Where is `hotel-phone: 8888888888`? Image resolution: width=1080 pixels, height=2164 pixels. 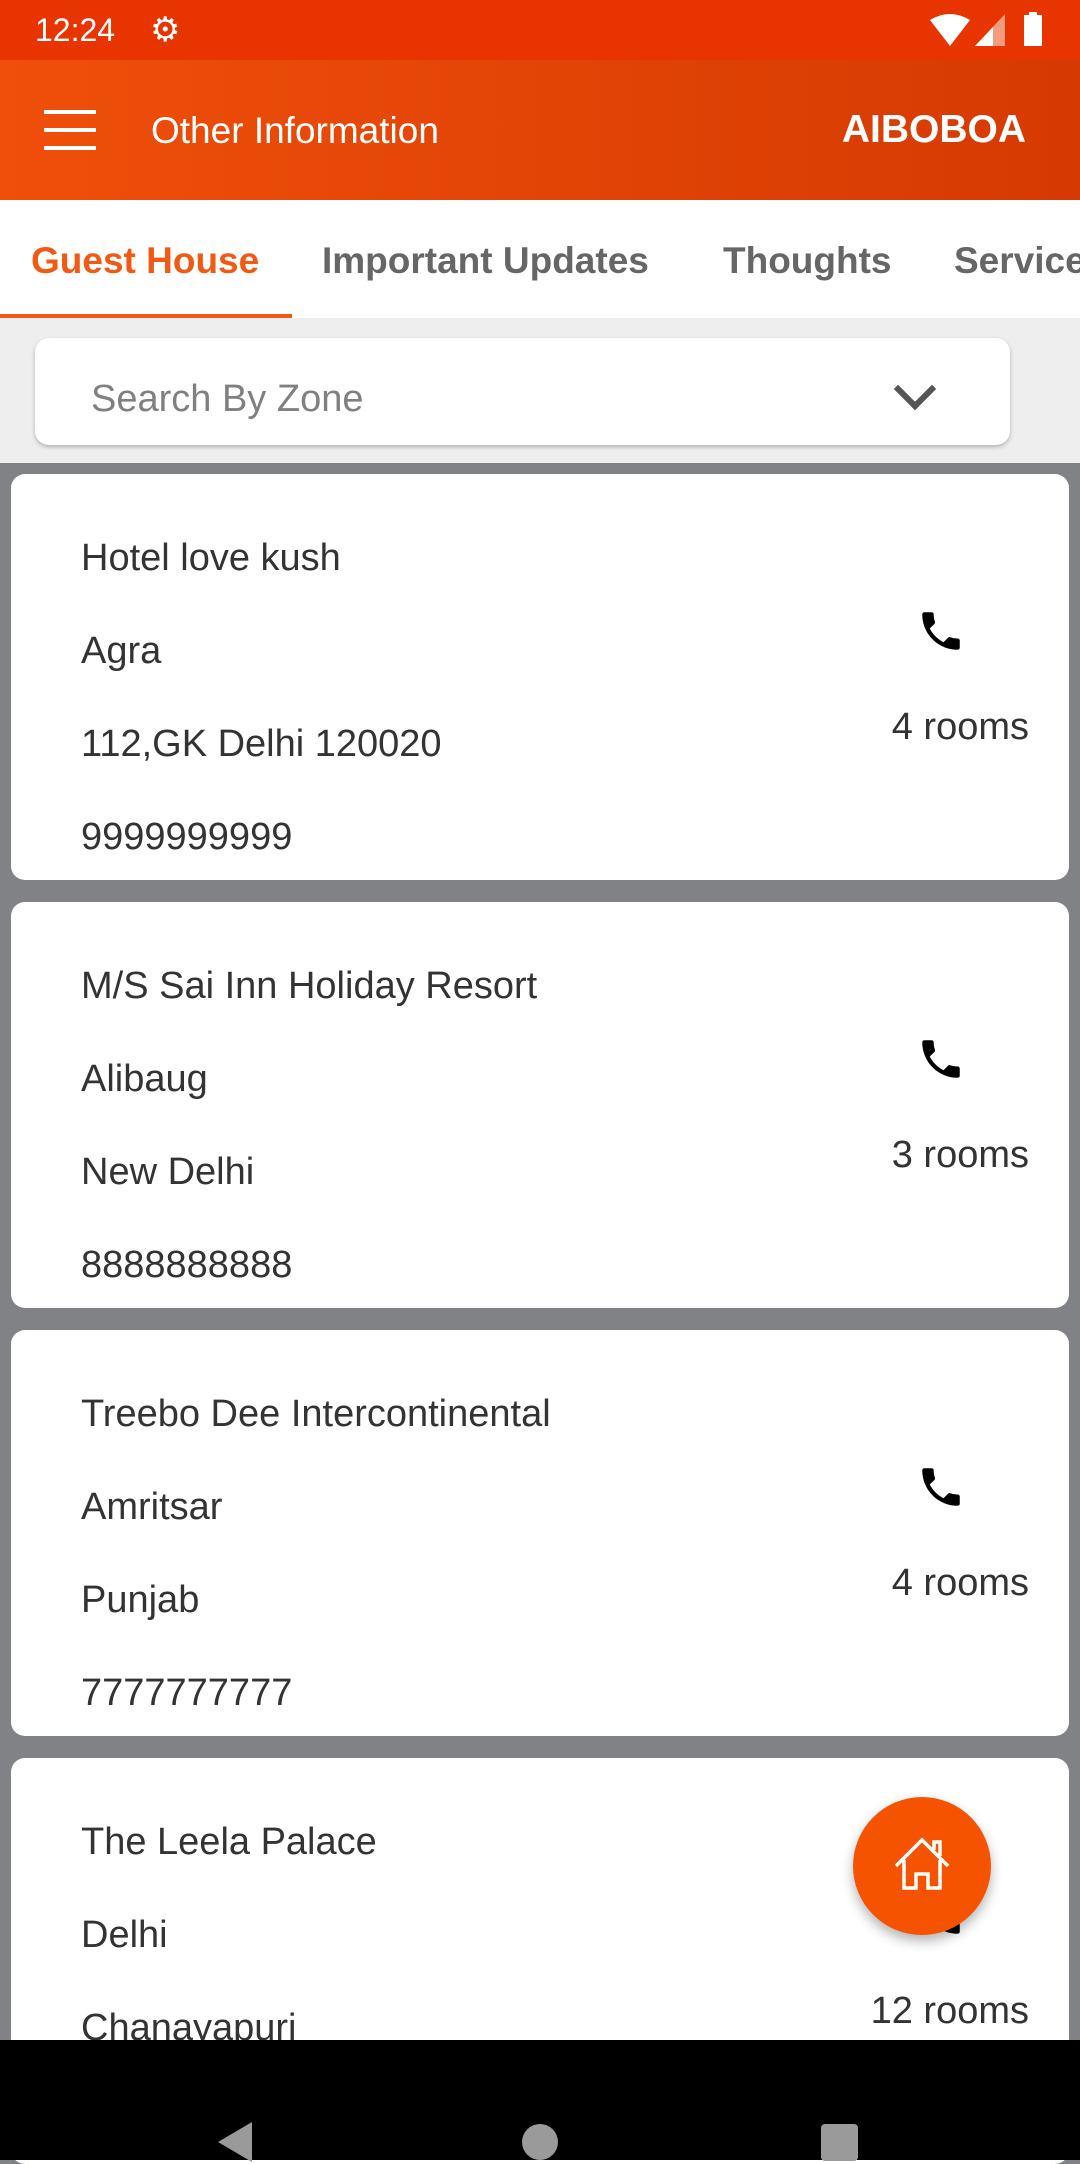
hotel-phone: 8888888888 is located at coordinates (187, 1265).